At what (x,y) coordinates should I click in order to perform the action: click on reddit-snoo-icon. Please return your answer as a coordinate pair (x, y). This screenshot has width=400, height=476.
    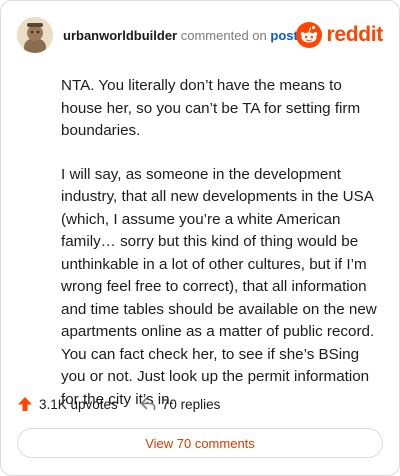
    Looking at the image, I should click on (309, 35).